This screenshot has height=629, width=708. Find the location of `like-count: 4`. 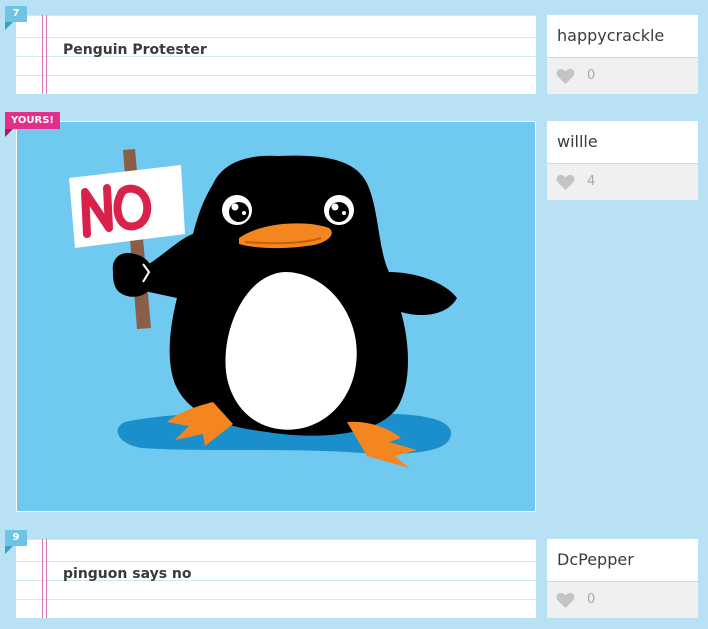

like-count: 4 is located at coordinates (591, 181).